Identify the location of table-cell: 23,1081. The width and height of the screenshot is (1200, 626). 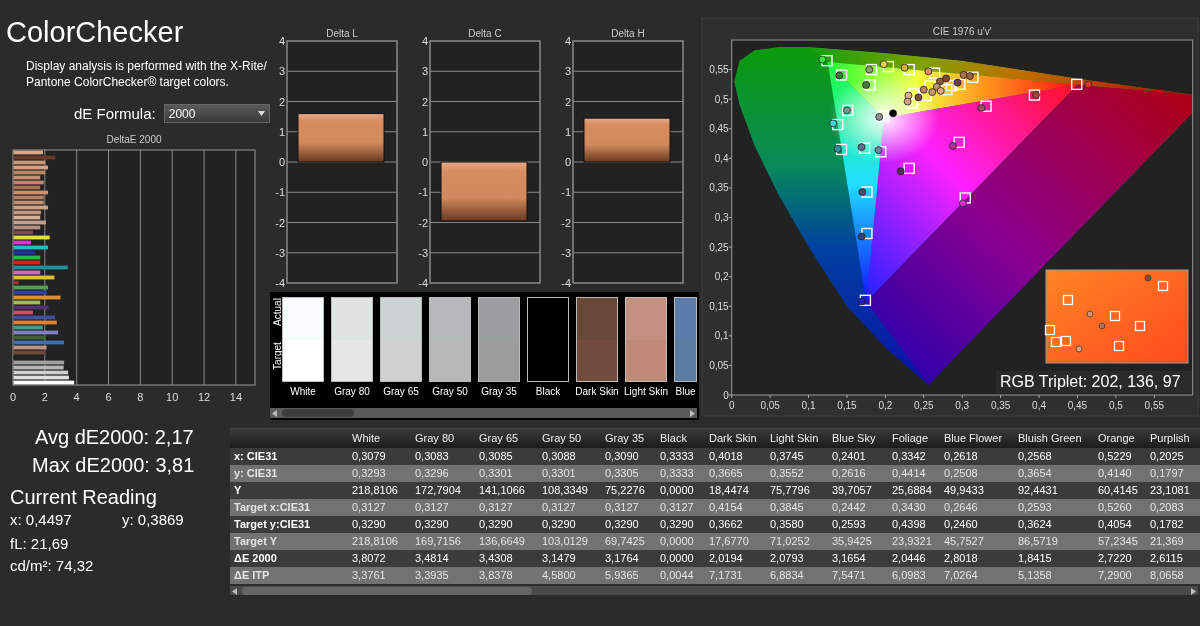
(1173, 490).